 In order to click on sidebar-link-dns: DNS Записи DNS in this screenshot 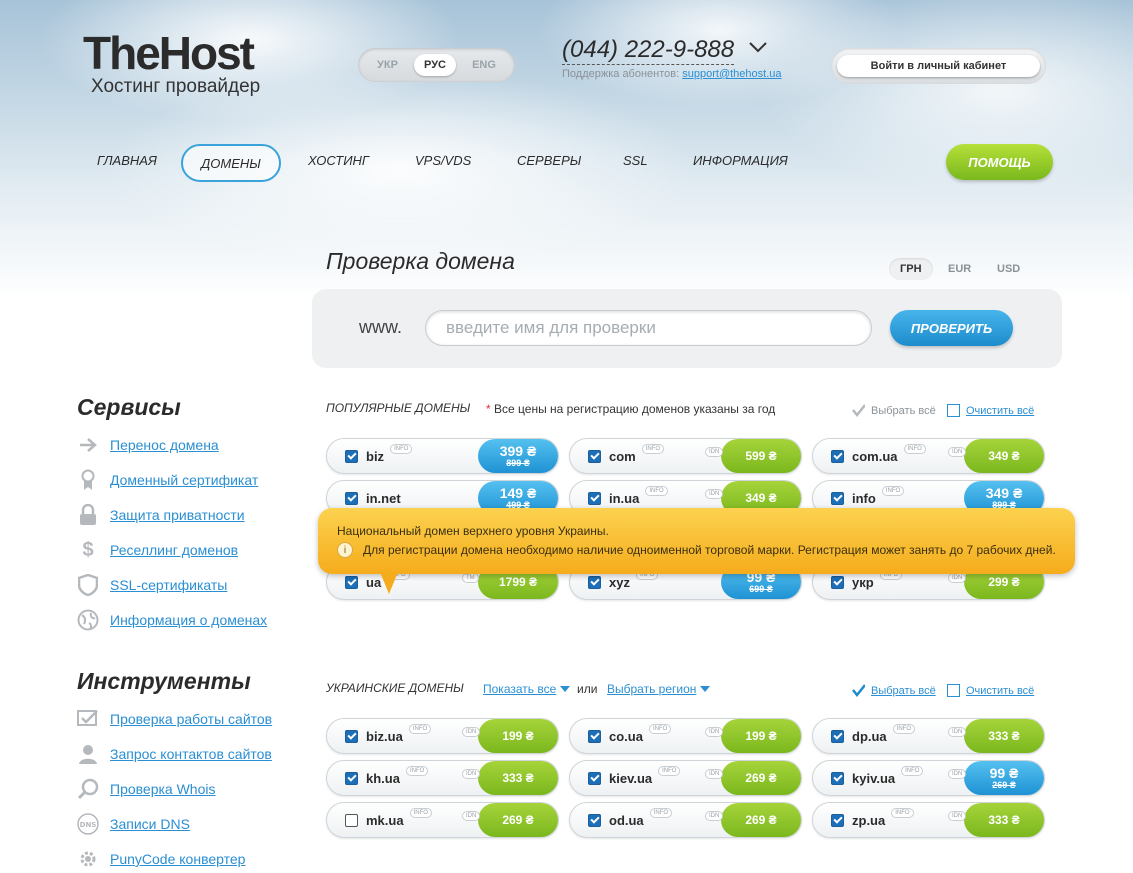, I will do `click(133, 824)`.